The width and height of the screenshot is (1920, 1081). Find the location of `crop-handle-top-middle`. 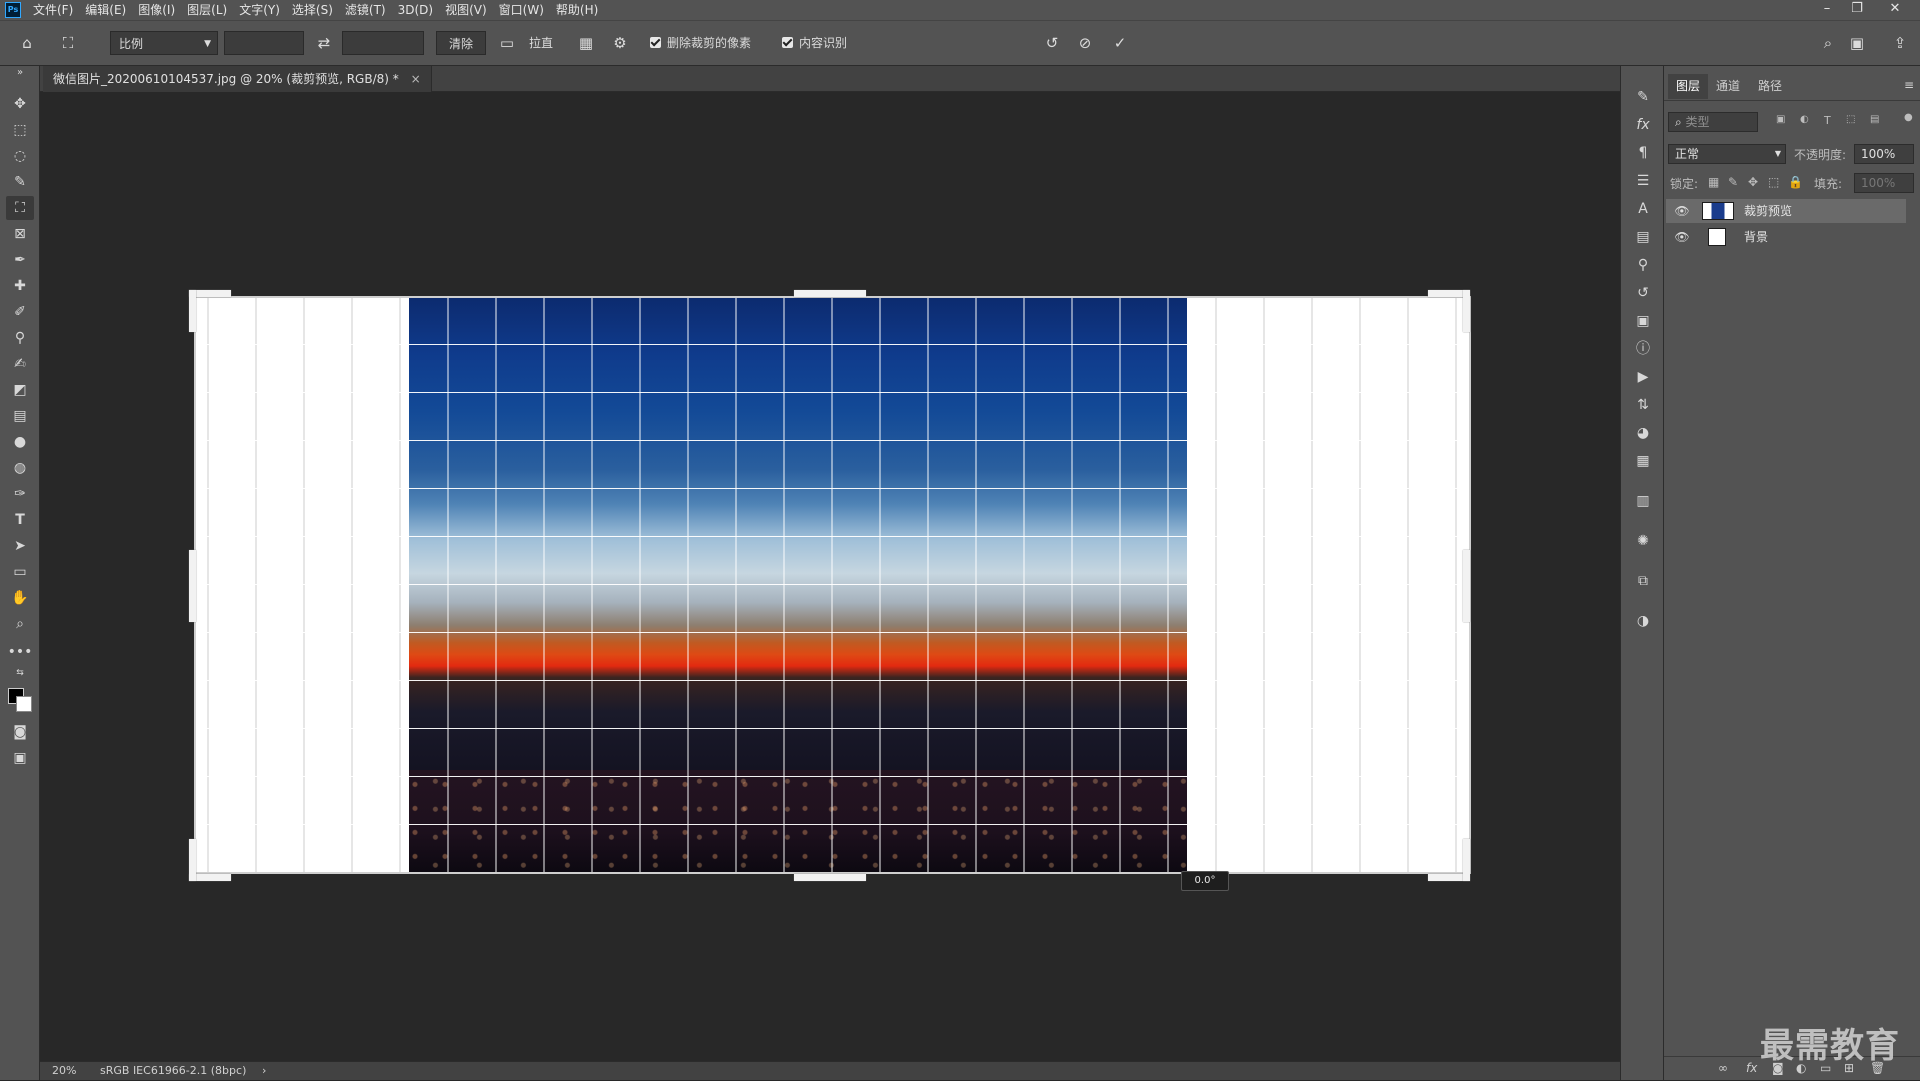

crop-handle-top-middle is located at coordinates (830, 293).